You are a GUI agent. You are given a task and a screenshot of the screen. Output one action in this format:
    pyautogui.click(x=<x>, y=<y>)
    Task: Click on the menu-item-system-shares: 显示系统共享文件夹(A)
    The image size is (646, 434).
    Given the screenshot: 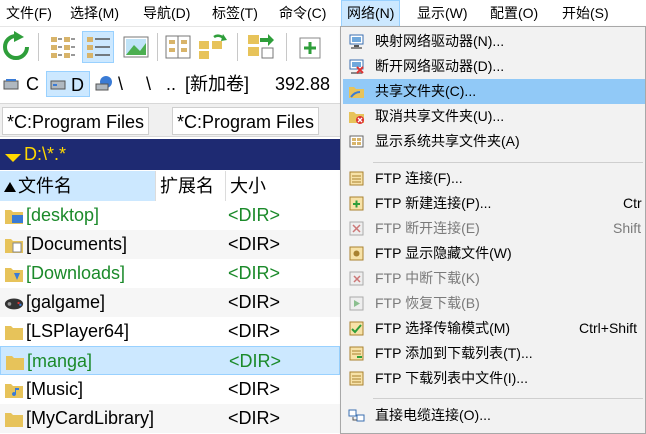 What is the action you would take?
    pyautogui.click(x=494, y=141)
    